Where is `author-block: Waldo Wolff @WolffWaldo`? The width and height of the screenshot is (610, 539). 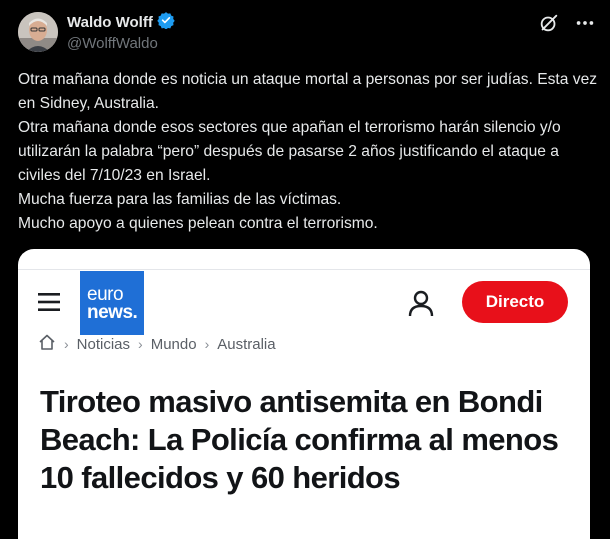 author-block: Waldo Wolff @WolffWaldo is located at coordinates (121, 31).